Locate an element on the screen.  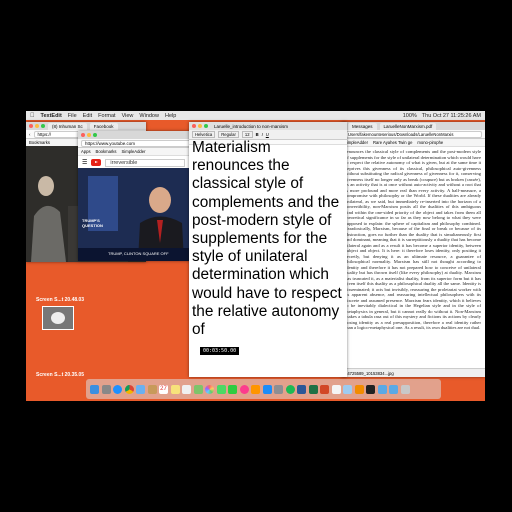
excel-icon is located at coordinates (313, 389).